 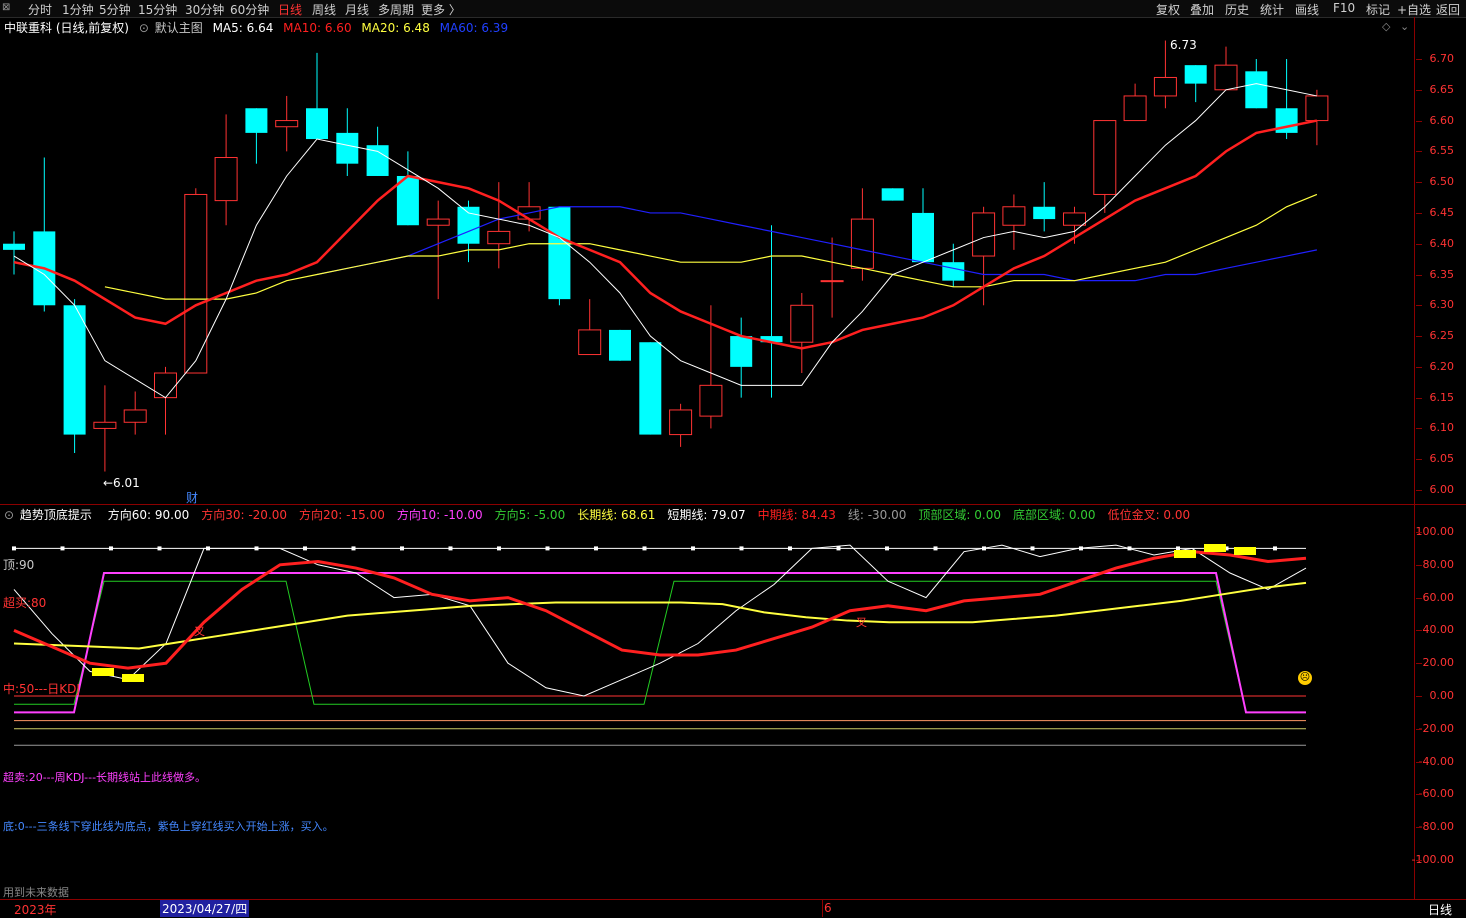 What do you see at coordinates (19, 565) in the screenshot?
I see `label-top: 顶:90` at bounding box center [19, 565].